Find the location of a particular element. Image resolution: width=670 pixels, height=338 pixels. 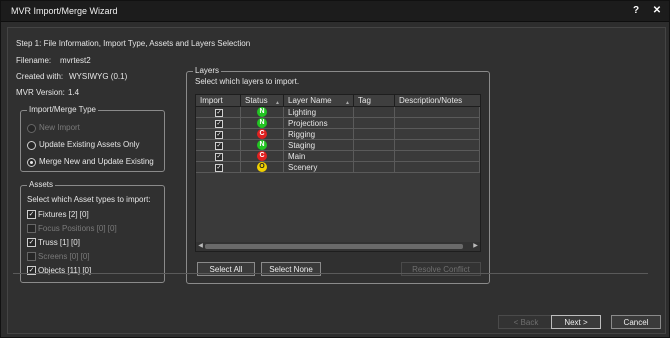

help-icon: ? is located at coordinates (636, 10).